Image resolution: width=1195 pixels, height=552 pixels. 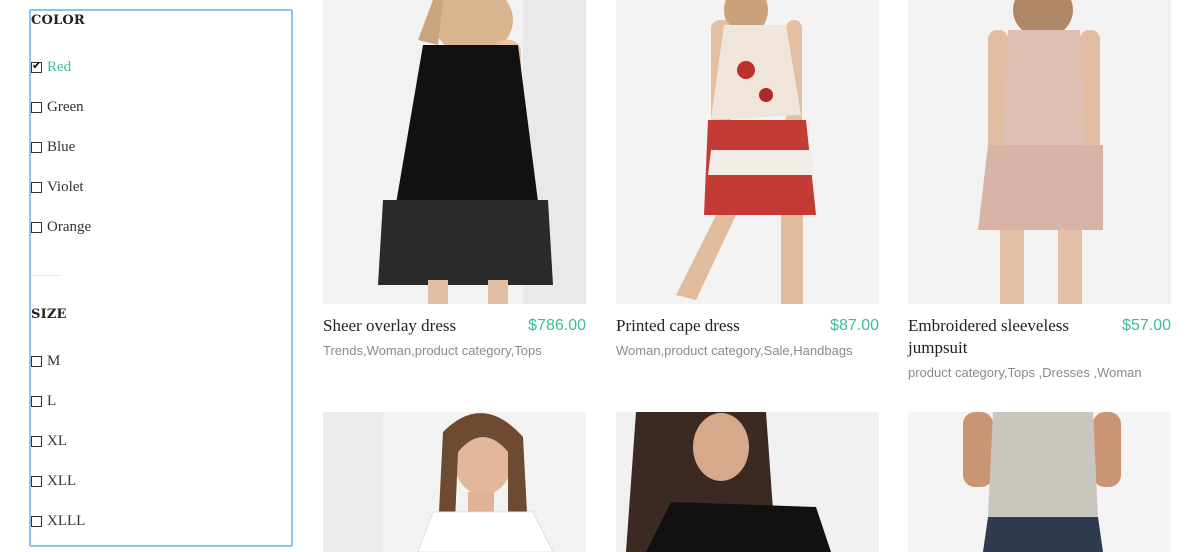 What do you see at coordinates (57, 440) in the screenshot?
I see `option-label: XL` at bounding box center [57, 440].